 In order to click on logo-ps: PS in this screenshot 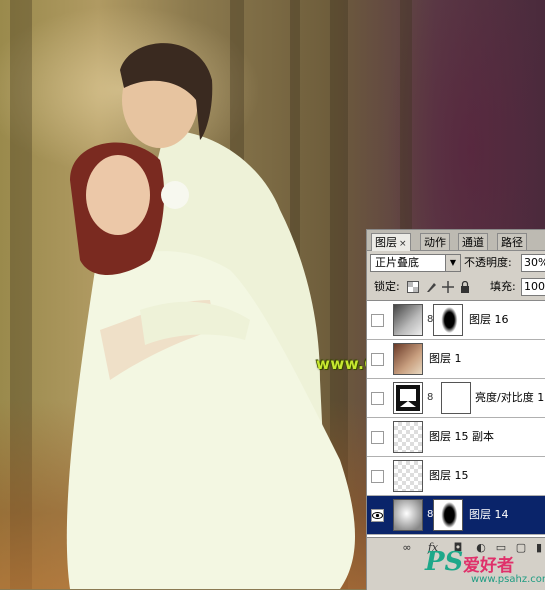, I will do `click(444, 562)`.